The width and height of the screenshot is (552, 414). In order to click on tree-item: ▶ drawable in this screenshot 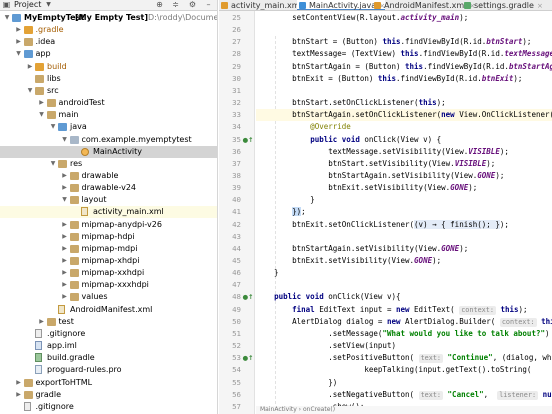, I will do `click(108, 176)`.